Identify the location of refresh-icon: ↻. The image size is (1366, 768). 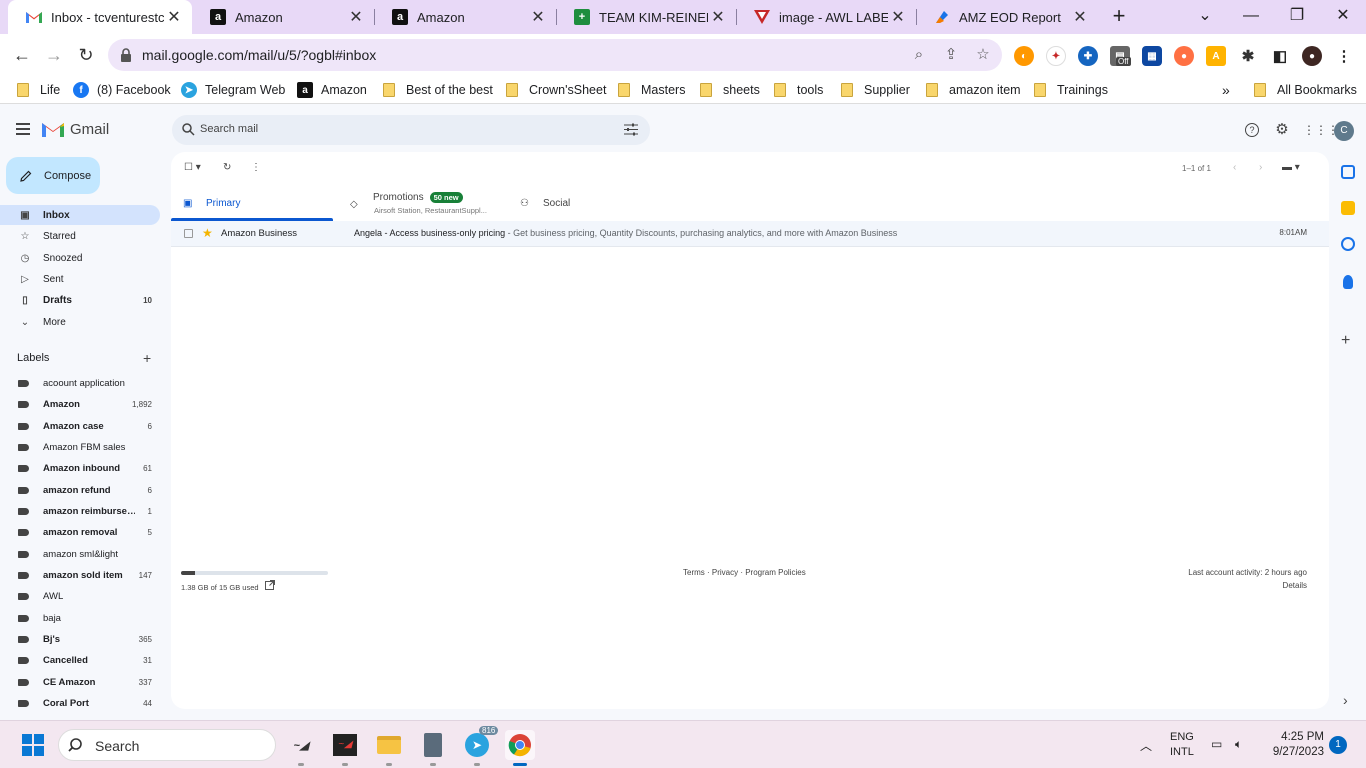
(227, 167).